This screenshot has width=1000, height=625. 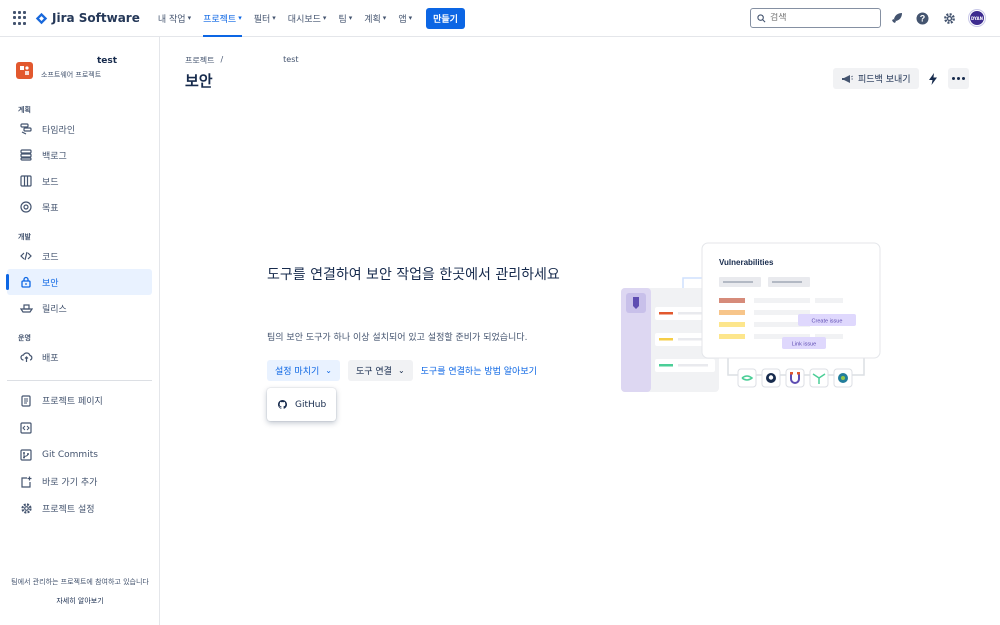 I want to click on help-icon: ?, so click(x=922, y=18).